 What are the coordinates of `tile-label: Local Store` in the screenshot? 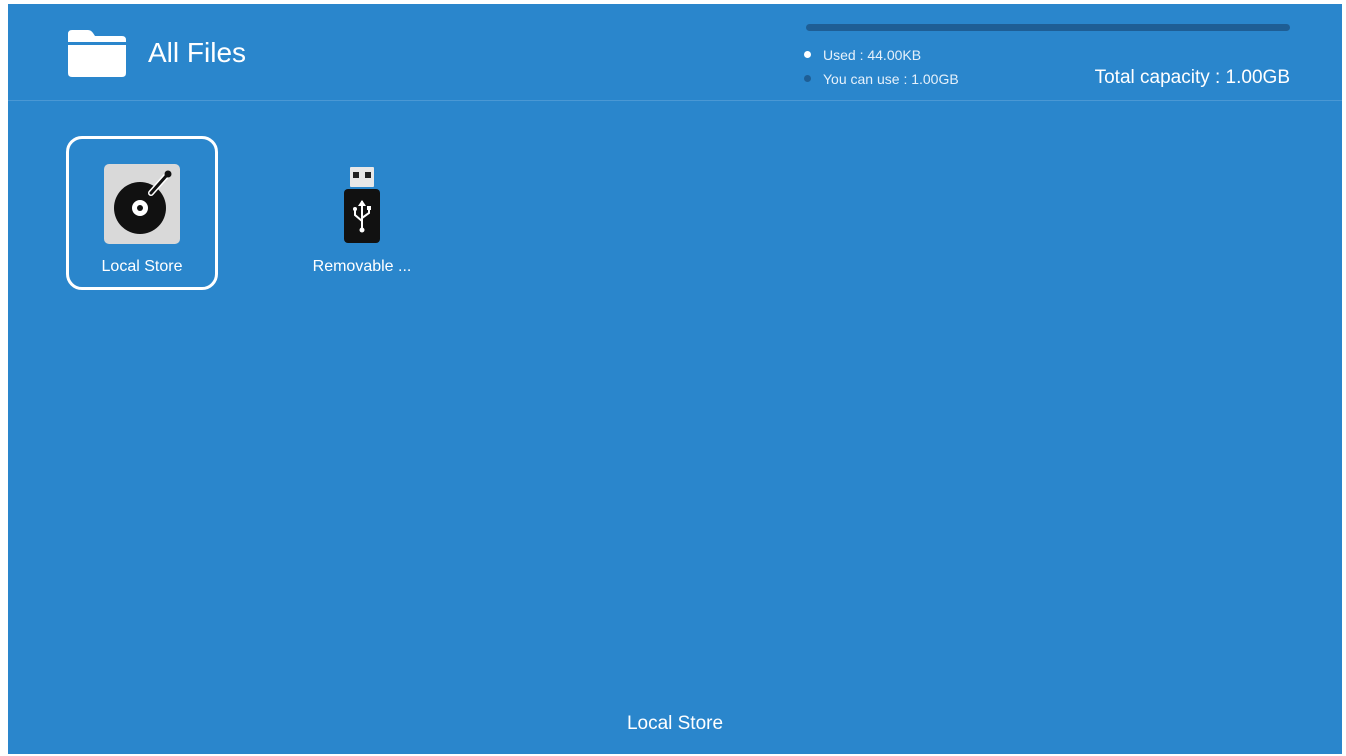 It's located at (142, 266).